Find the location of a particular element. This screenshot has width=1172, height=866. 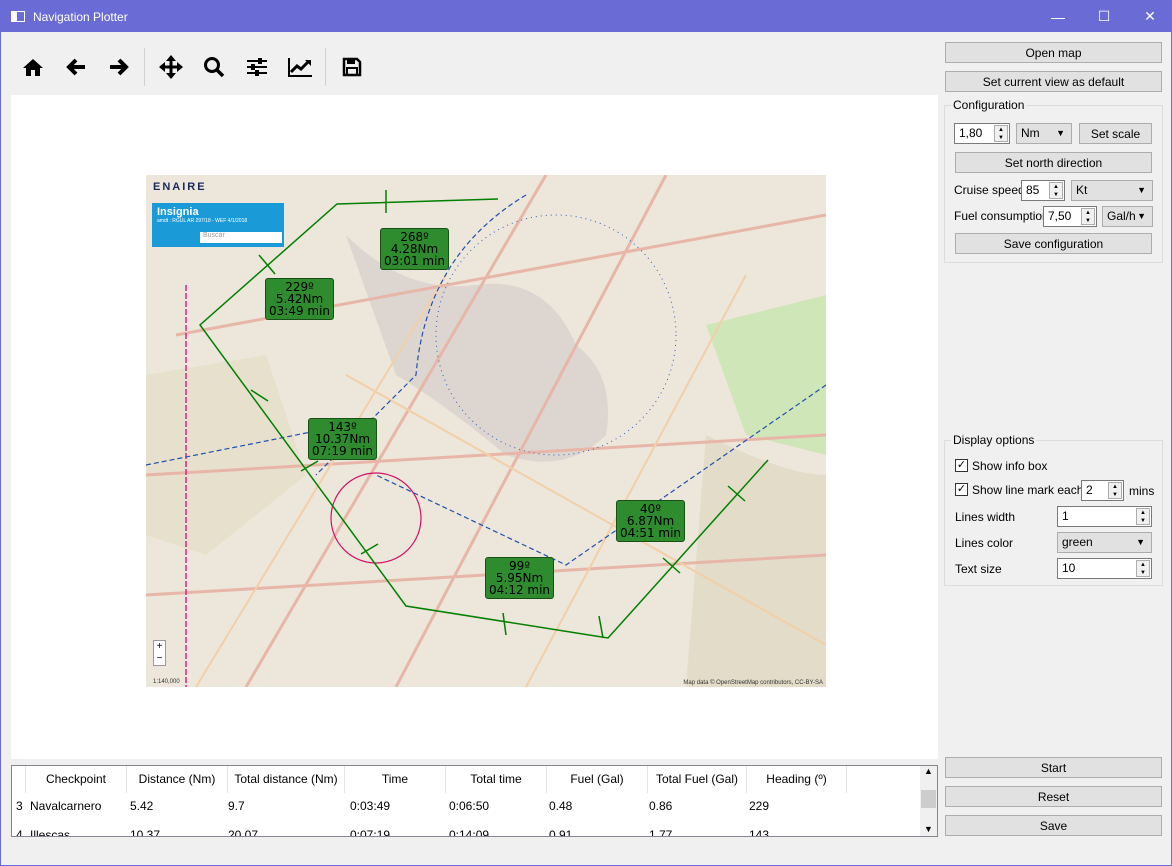

window-title: Navigation Plotter is located at coordinates (80, 16).